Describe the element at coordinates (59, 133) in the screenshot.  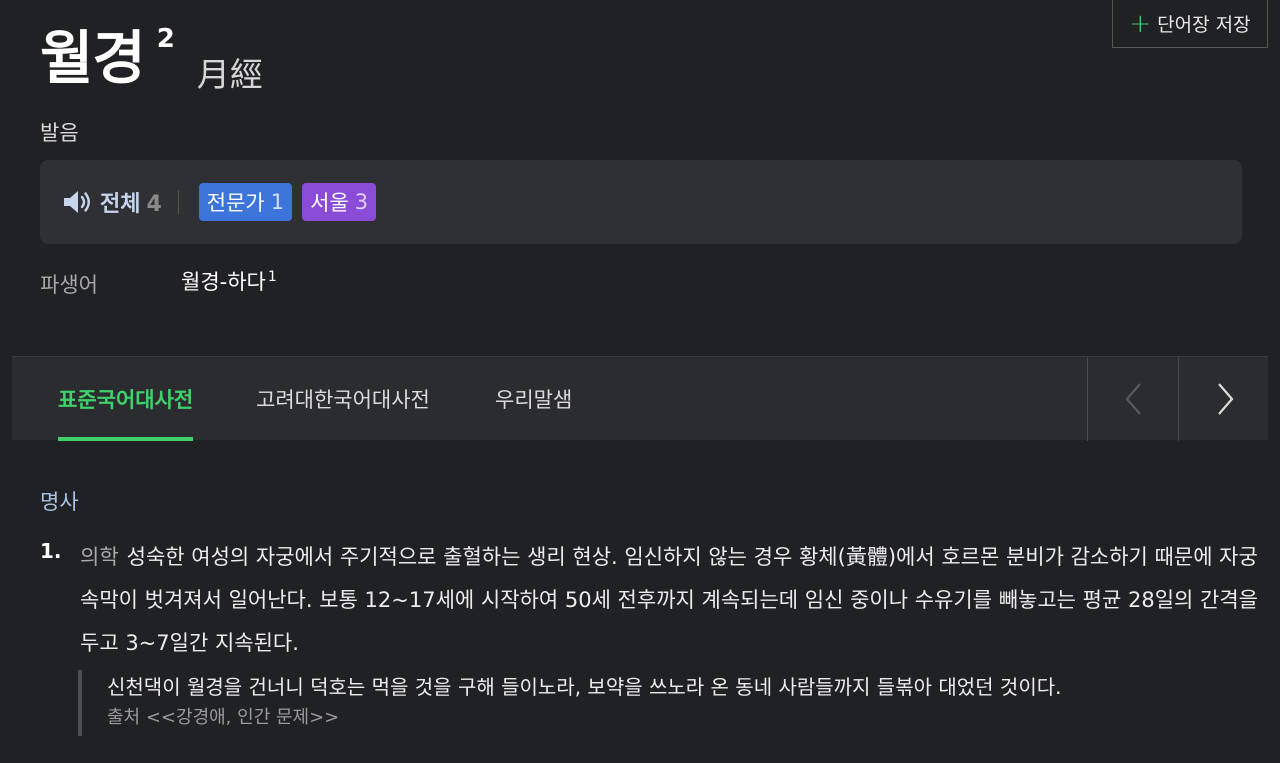
I see `pronunciation-label: 발음` at that location.